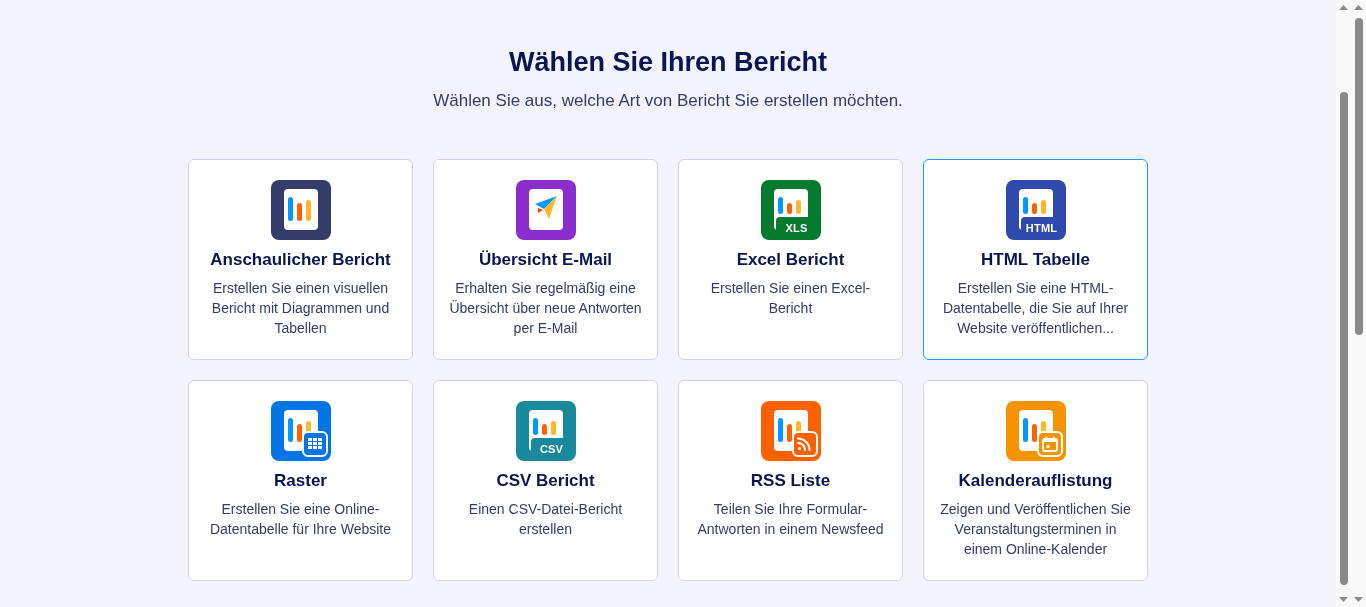 The image size is (1366, 607). I want to click on report-type-card: Anschaulicher Bericht Erstellen Sie einen visuellen Bericht mit Diagrammen und Tabellen, so click(300, 259).